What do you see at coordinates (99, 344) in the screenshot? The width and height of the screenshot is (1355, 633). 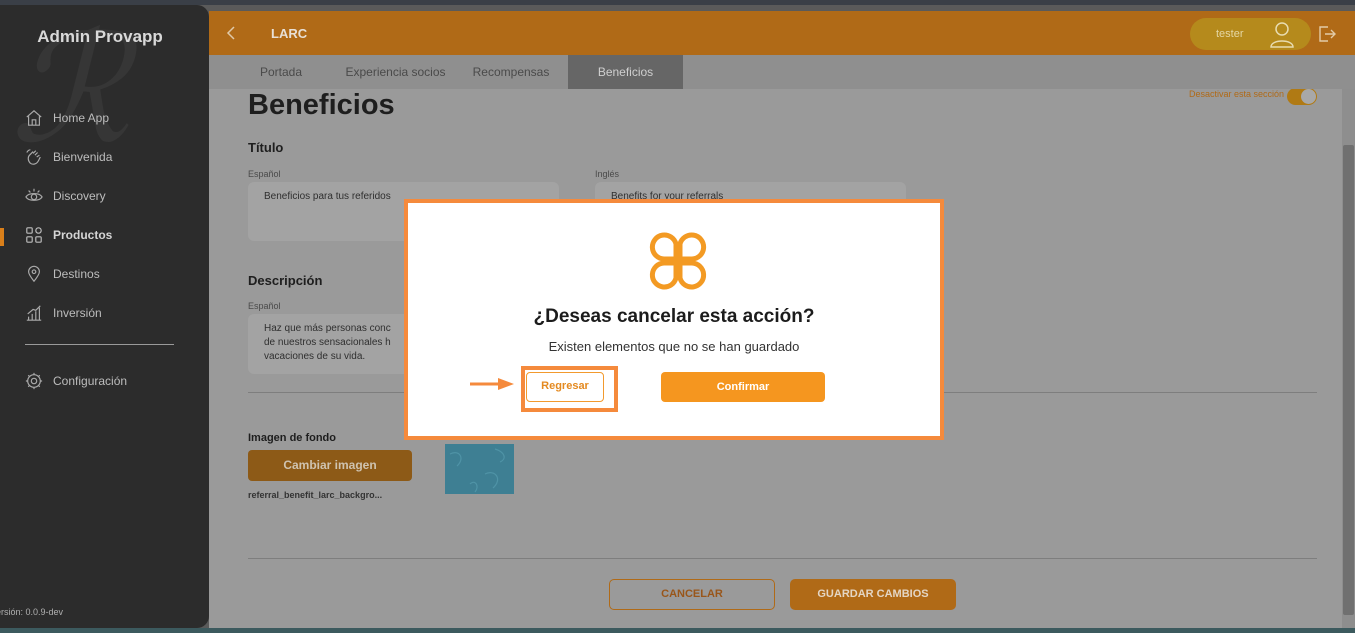 I see `sidebar-divider` at bounding box center [99, 344].